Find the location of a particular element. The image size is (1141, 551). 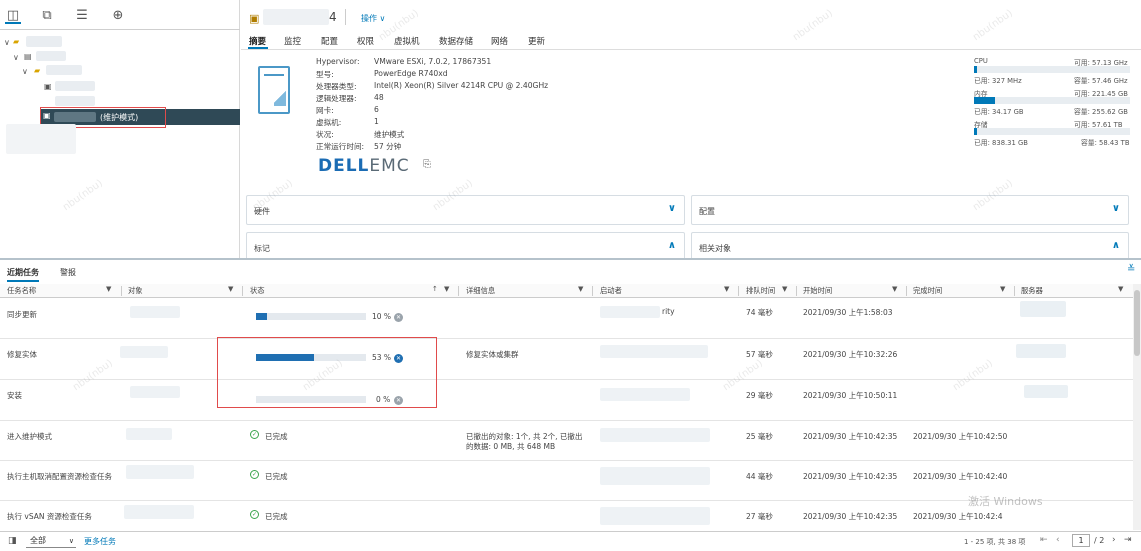

task-name: 执行 vSAN 资源检查任务 is located at coordinates (49, 516).